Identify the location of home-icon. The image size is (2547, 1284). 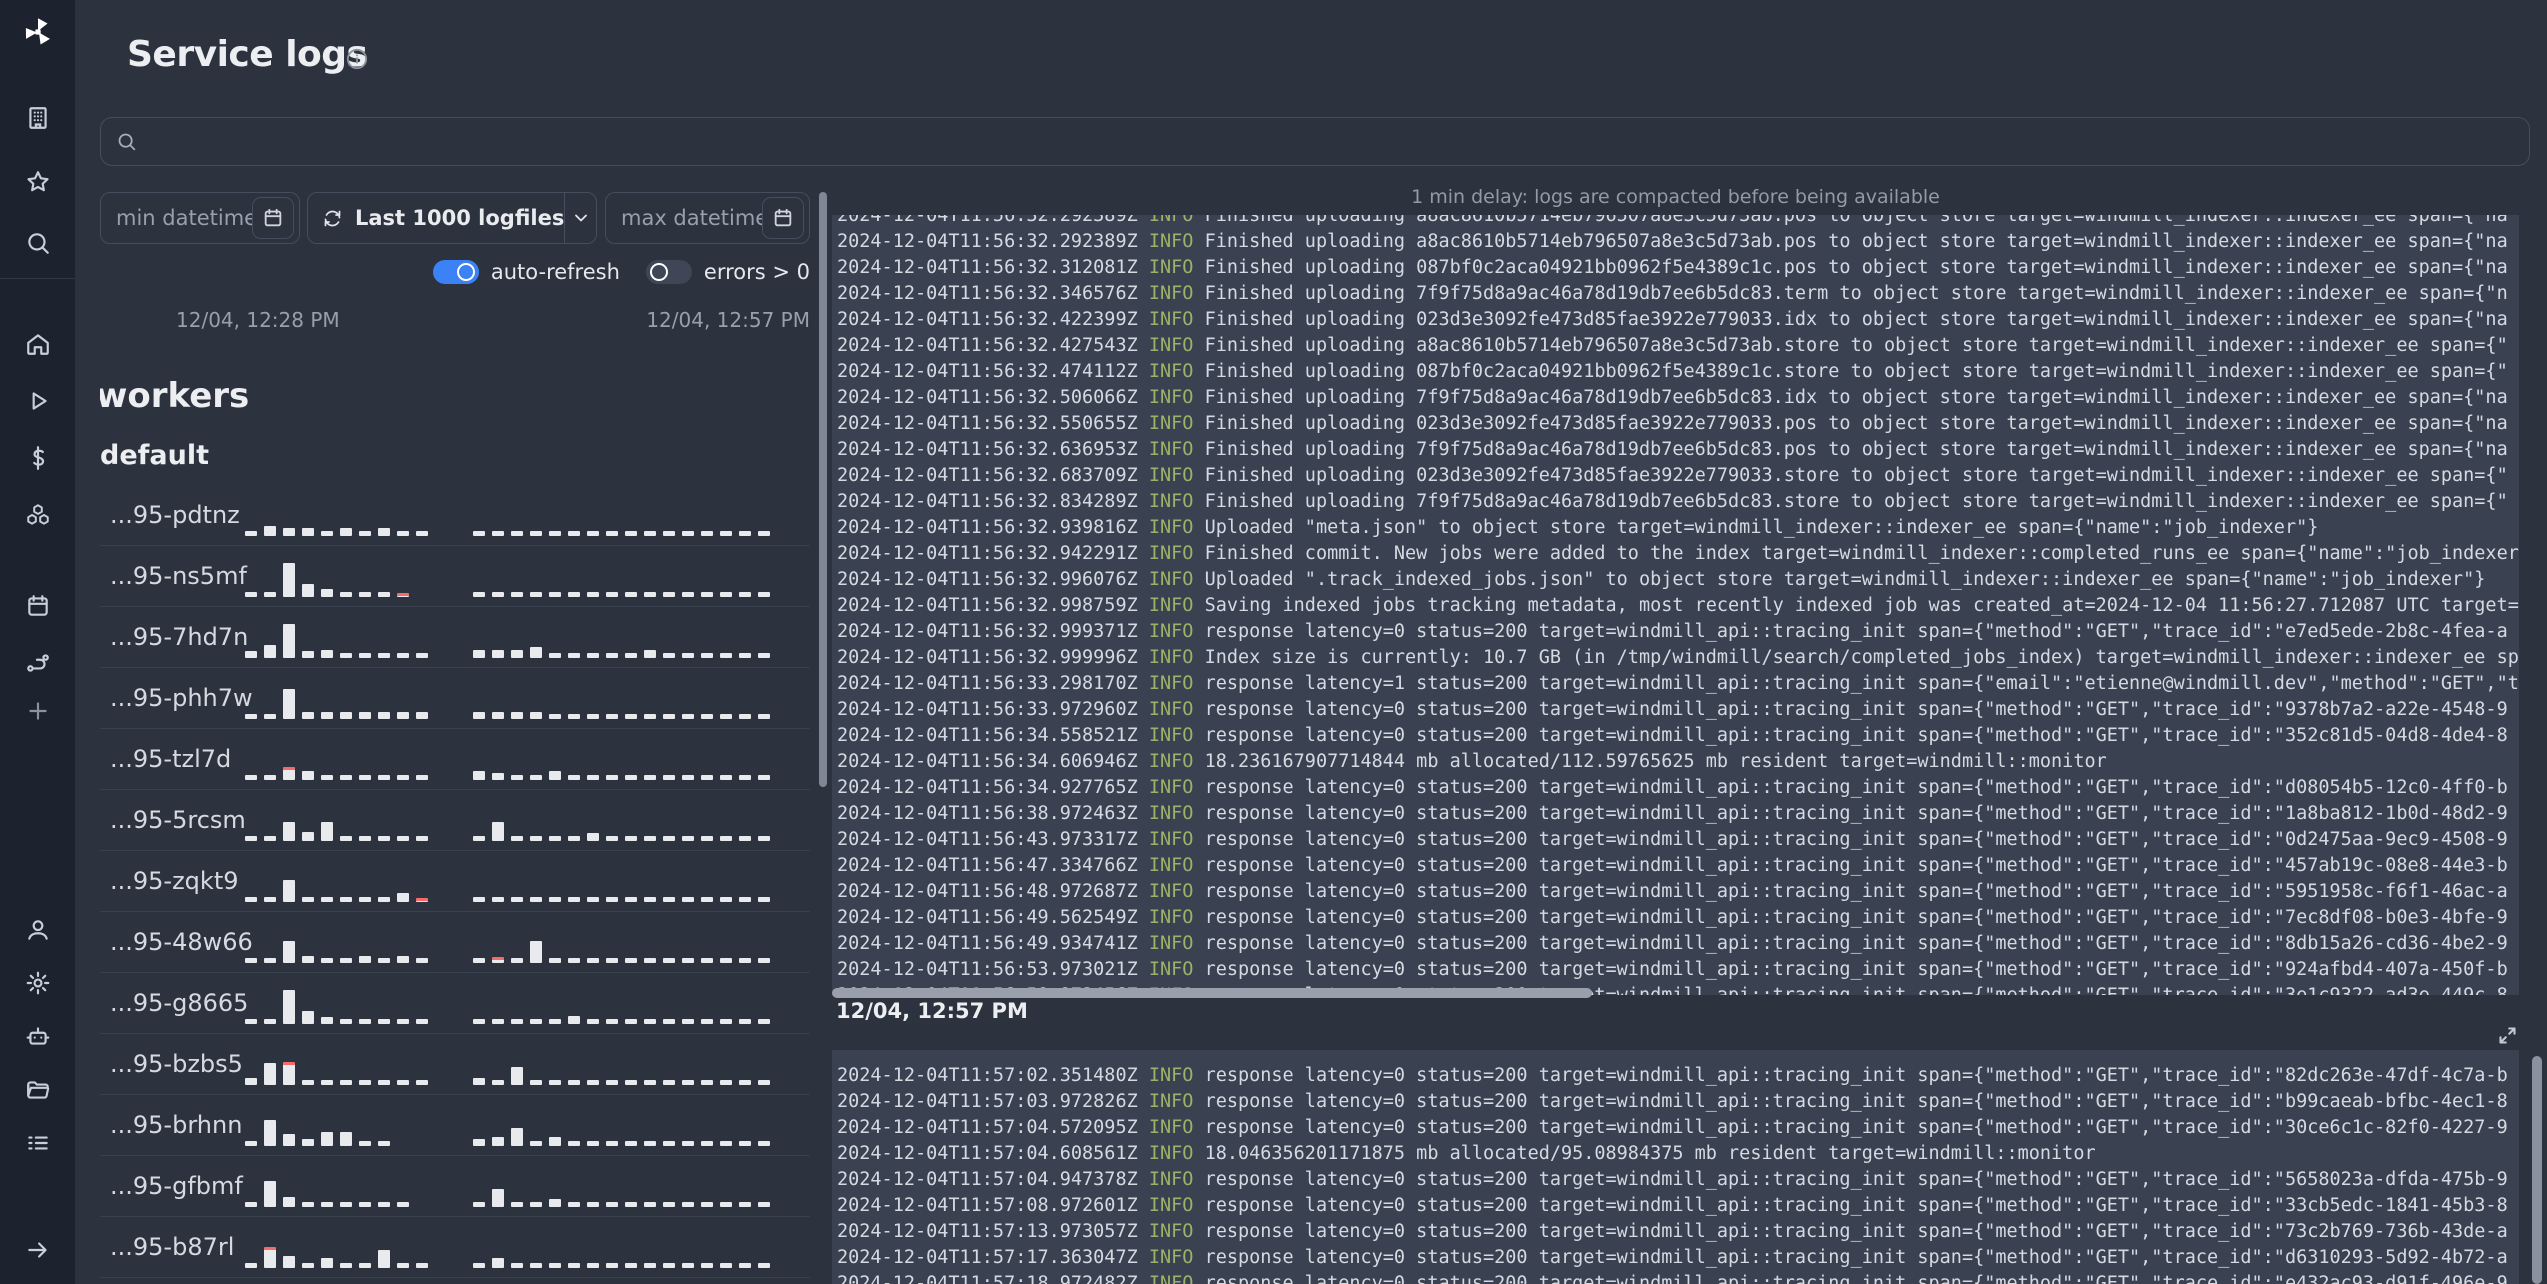
(38, 344).